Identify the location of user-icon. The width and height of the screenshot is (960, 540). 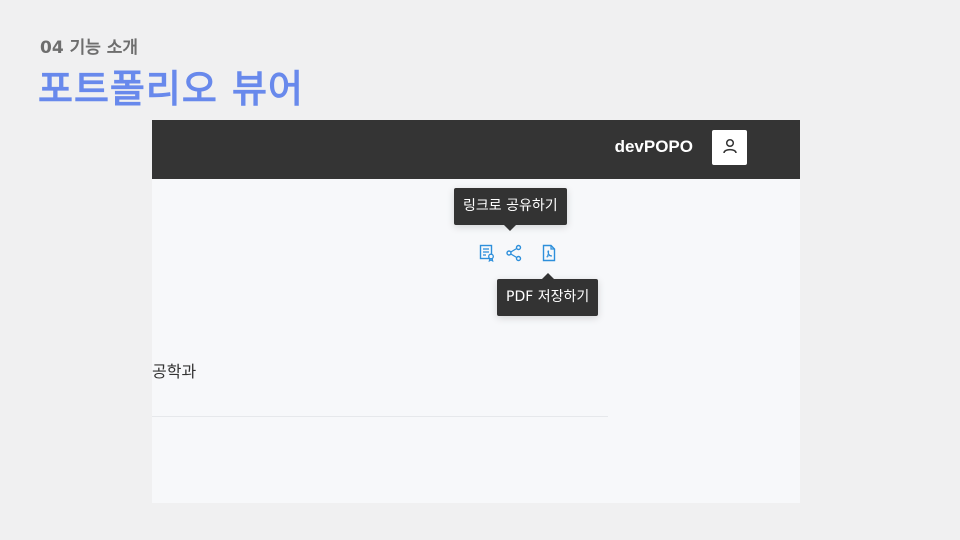
(730, 148).